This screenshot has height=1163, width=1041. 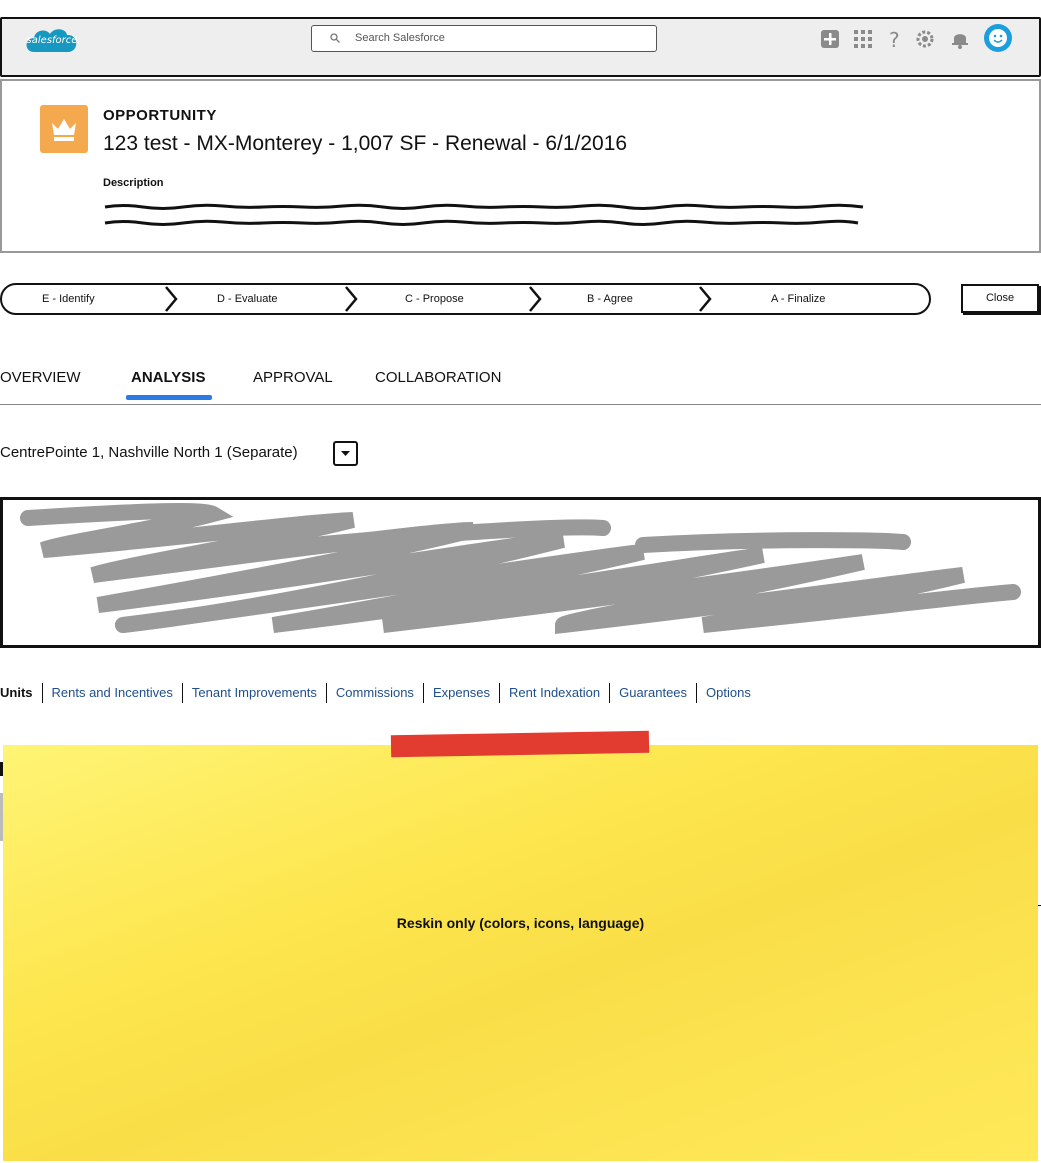 I want to click on logo-text: salesforce, so click(x=52, y=40).